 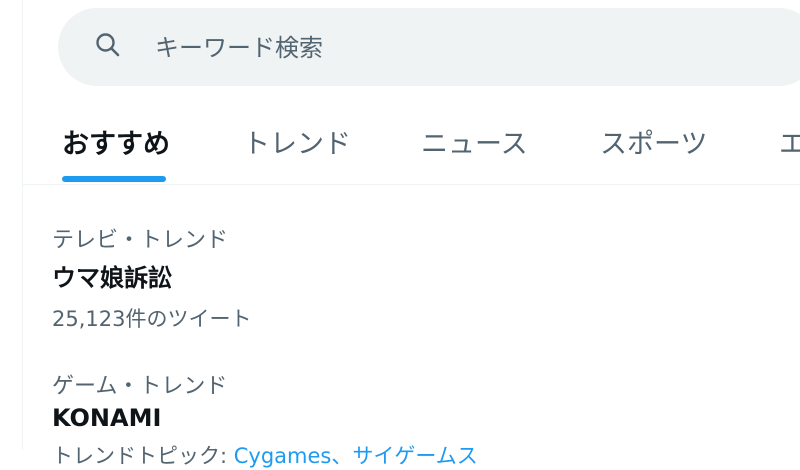 I want to click on tab-label: エ, so click(x=789, y=144).